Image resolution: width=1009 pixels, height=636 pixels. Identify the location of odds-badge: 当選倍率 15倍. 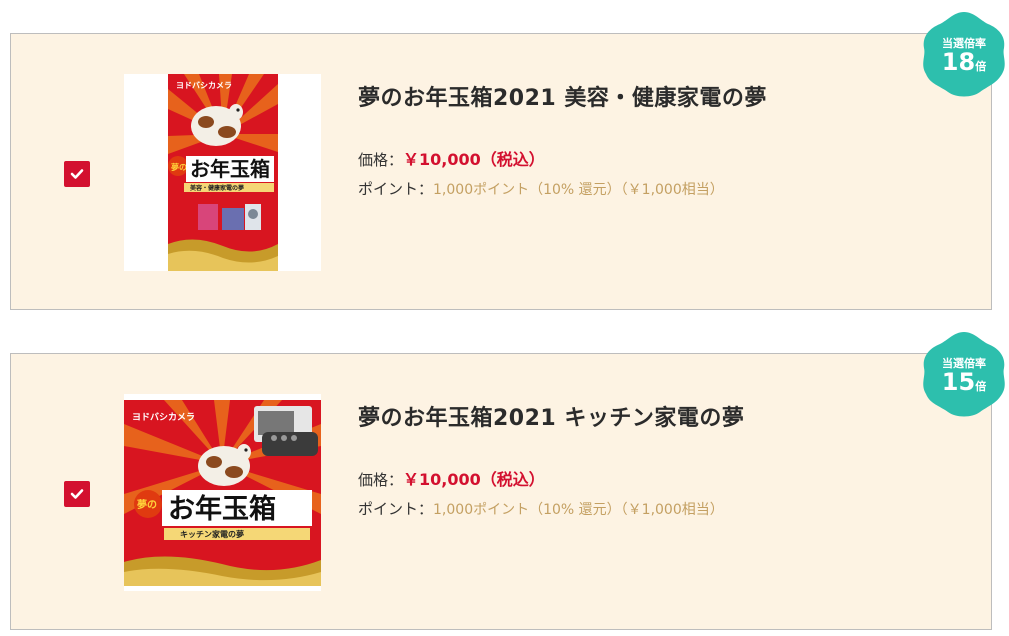
(964, 374).